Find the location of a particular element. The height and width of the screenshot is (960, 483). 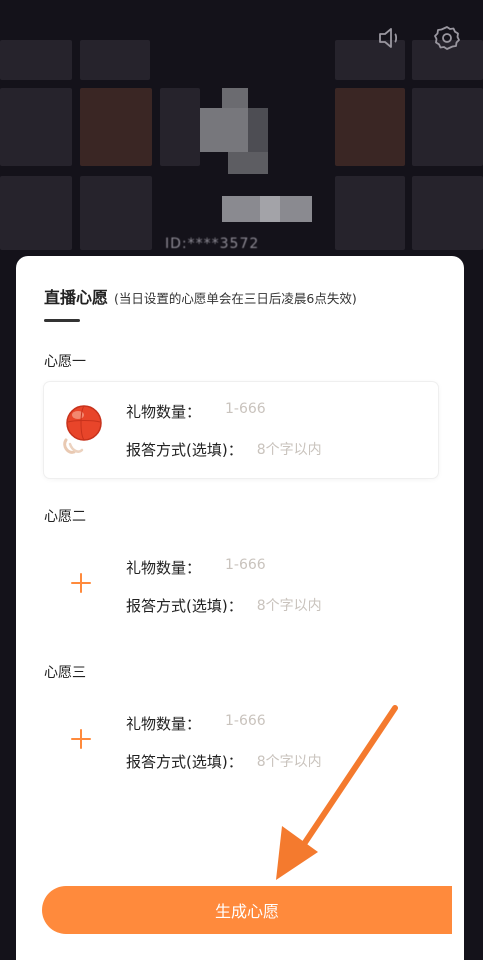

wish-3-card: 礼物数量： 1-666 报答方式(选填)： 8个字以内 is located at coordinates (241, 742).